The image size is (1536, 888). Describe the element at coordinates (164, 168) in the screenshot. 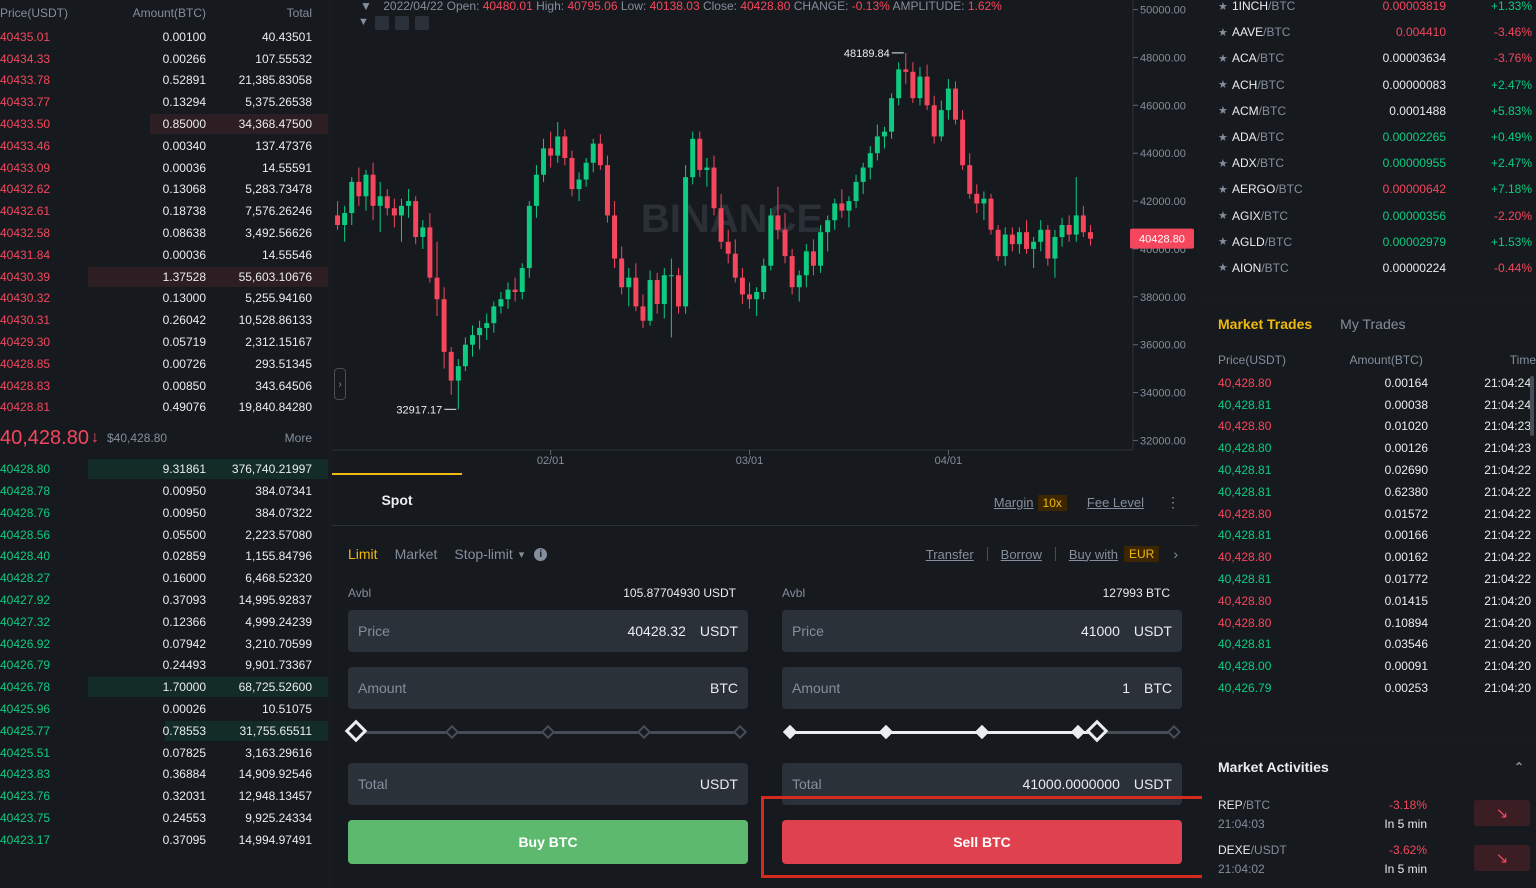

I see `ask-row: 40433.09 0.00036 14.55591` at that location.